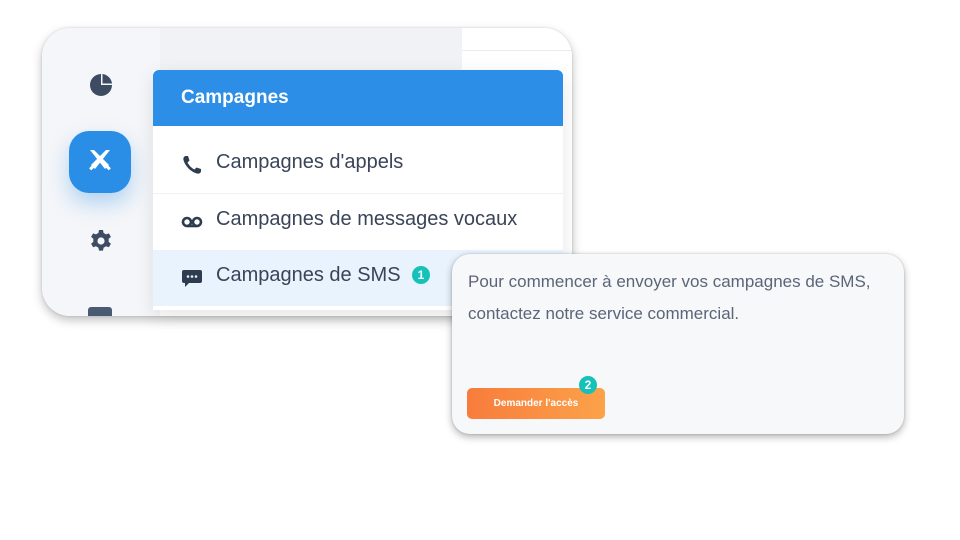  I want to click on menu-item-voicemail-campaigns: Campagnes de messages vocaux, so click(358, 222).